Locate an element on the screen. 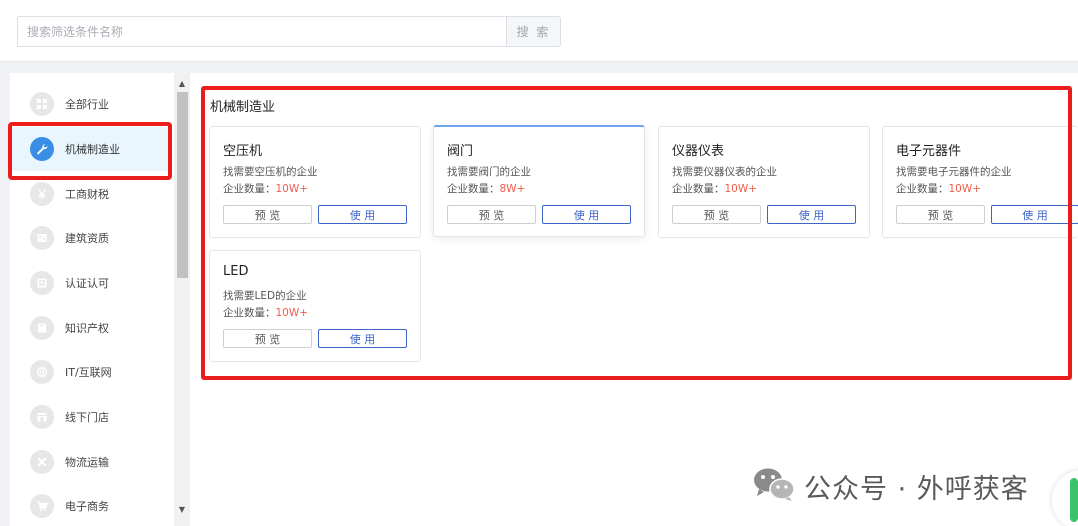 This screenshot has width=1078, height=526. watermark-text: 公众号 · 外呼获客 is located at coordinates (916, 489).